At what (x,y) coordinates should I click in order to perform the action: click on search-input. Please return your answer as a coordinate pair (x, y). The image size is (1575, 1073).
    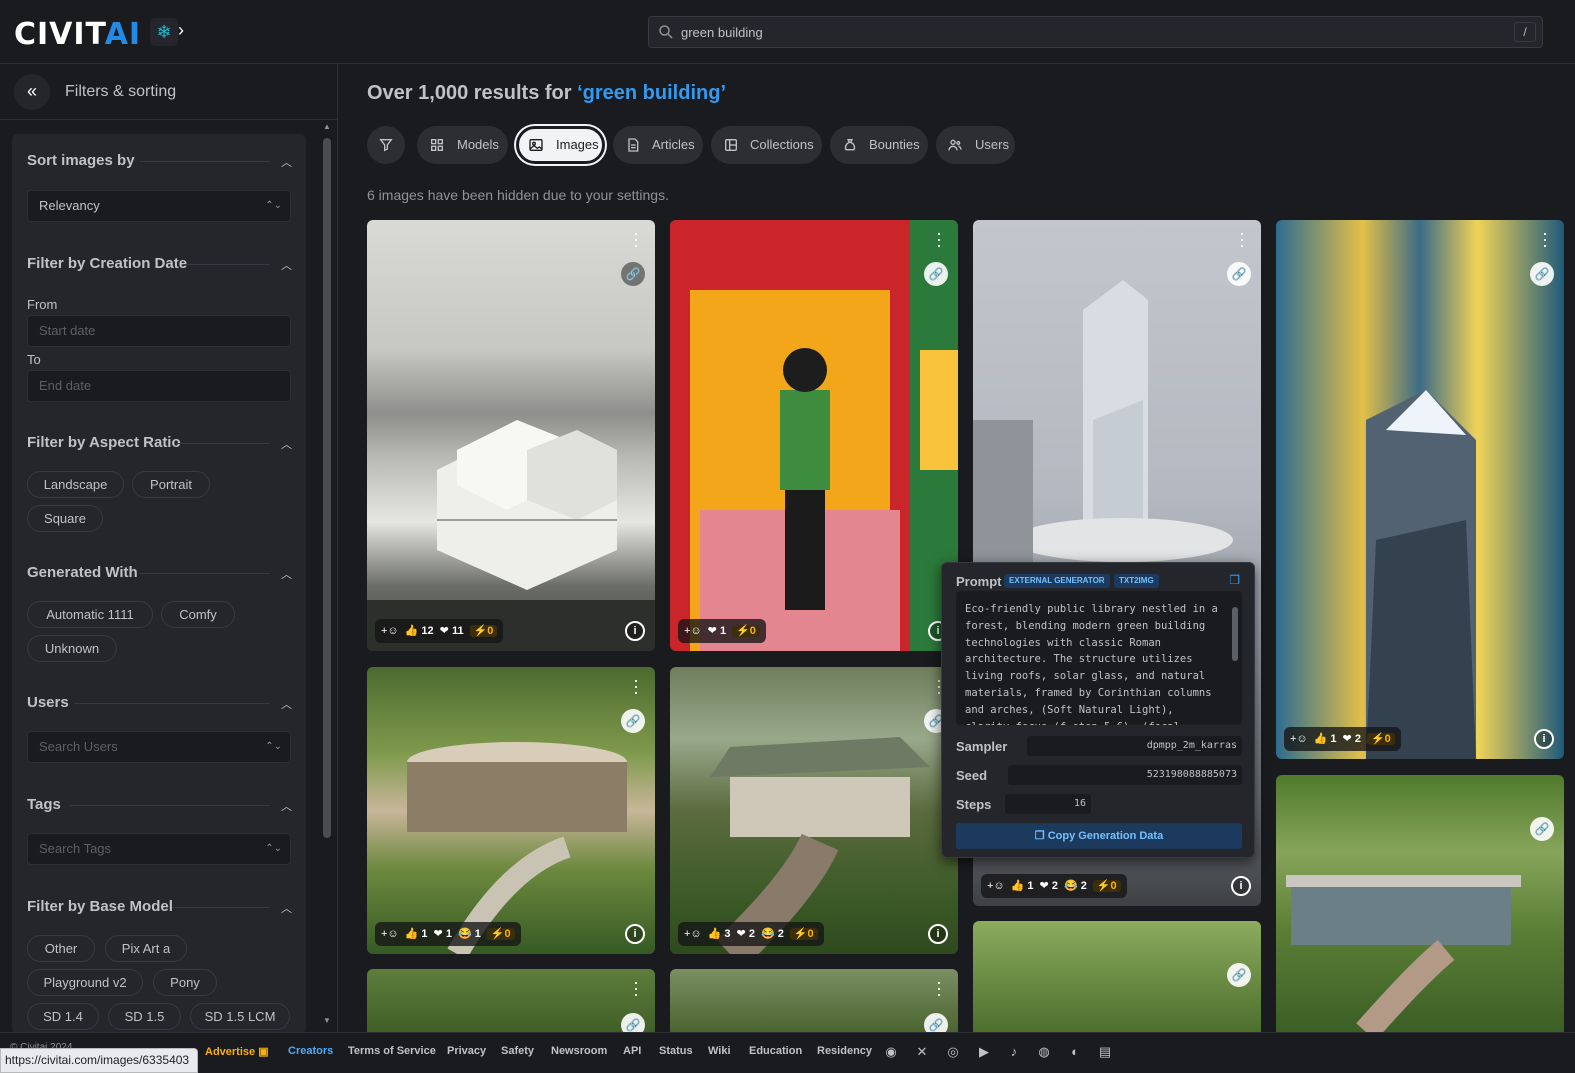
    Looking at the image, I should click on (1091, 32).